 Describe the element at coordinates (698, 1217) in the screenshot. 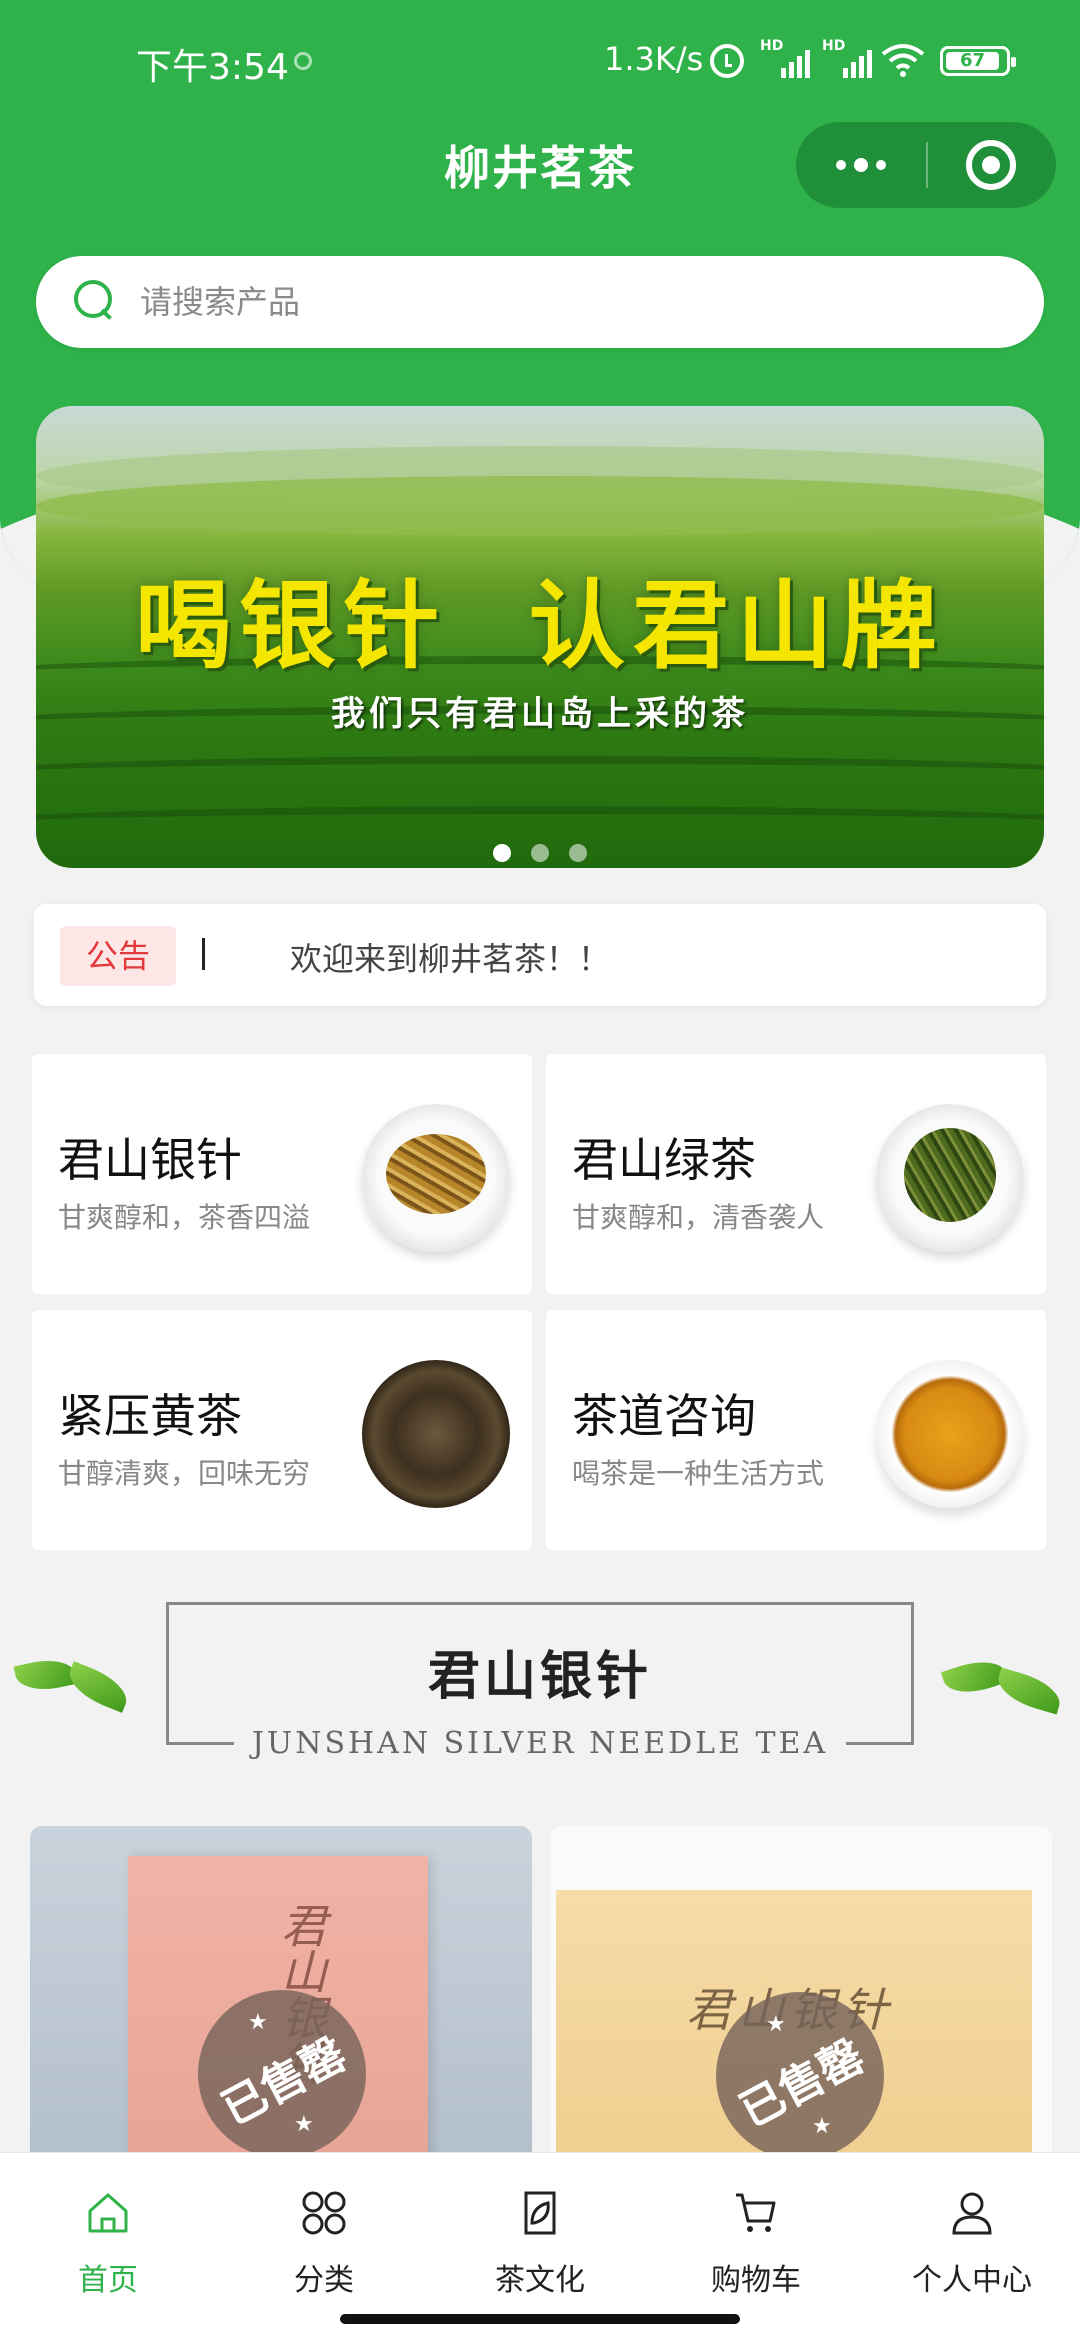

I see `category-desc: 甘爽醇和，清香袭人` at that location.